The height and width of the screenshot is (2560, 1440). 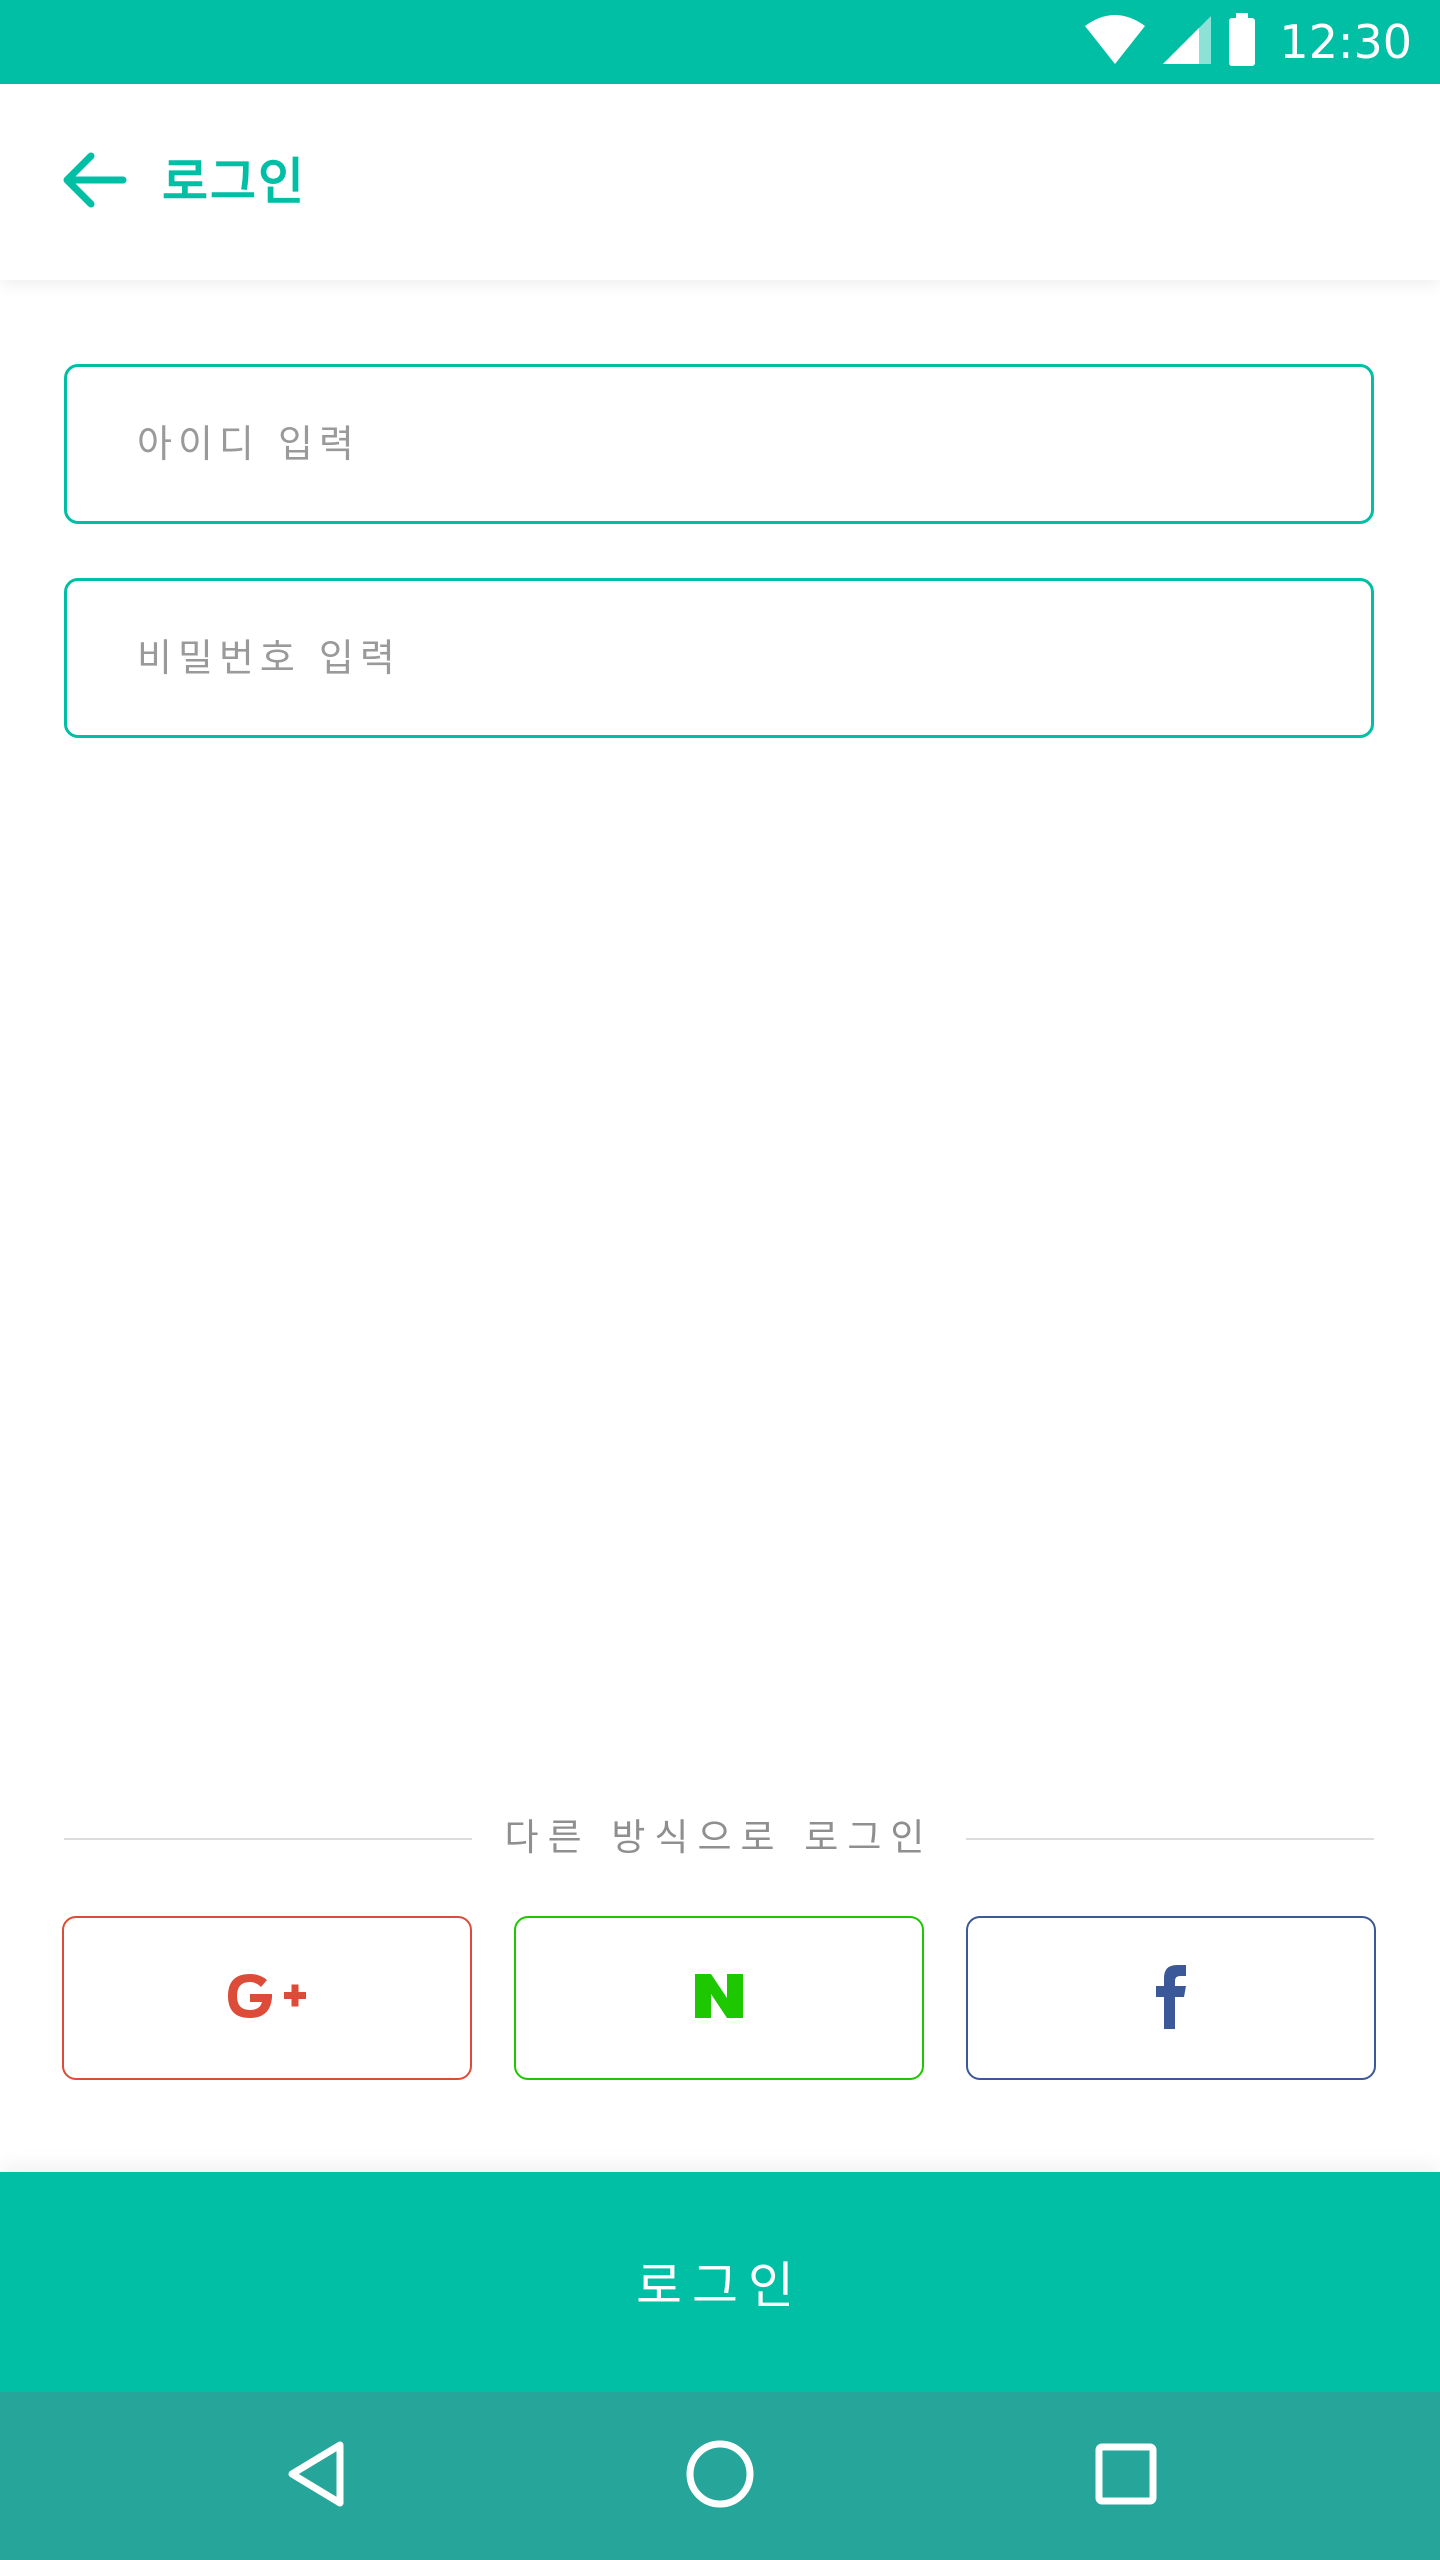 I want to click on facebook-login-button, so click(x=1171, y=1998).